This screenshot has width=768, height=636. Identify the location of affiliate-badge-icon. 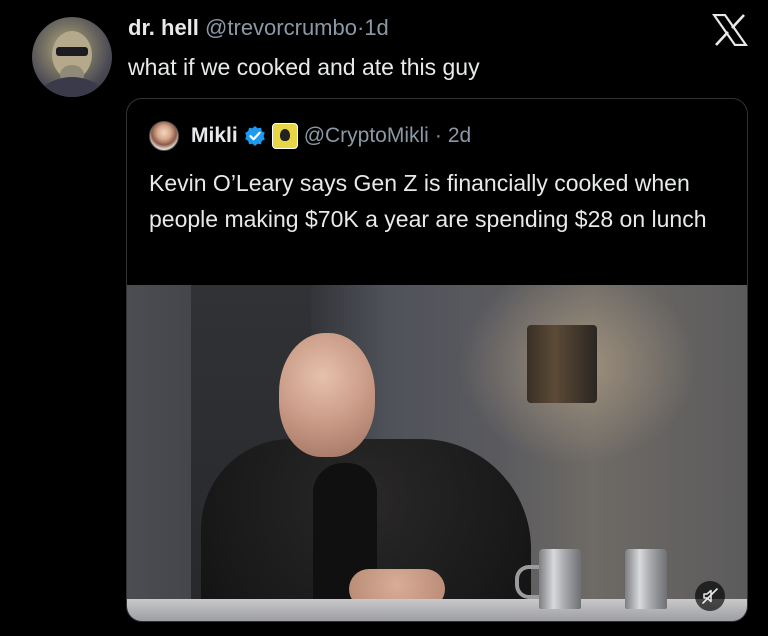
(284, 136).